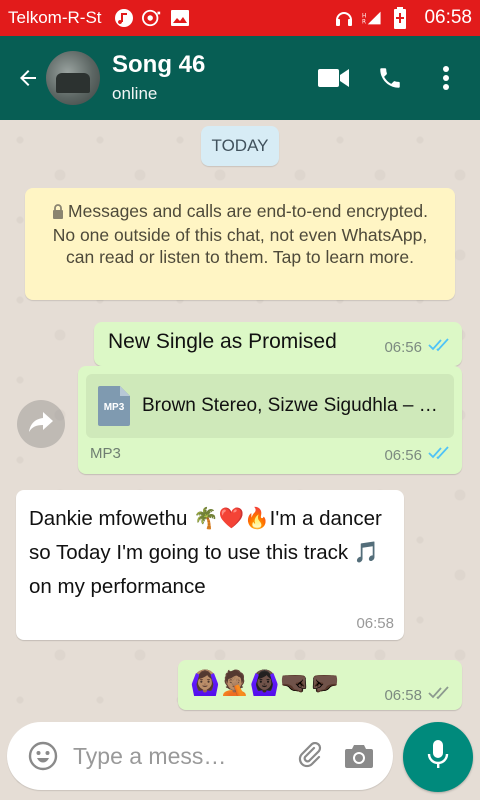 This screenshot has width=480, height=800. What do you see at coordinates (372, 18) in the screenshot?
I see `signal-icon: HR` at bounding box center [372, 18].